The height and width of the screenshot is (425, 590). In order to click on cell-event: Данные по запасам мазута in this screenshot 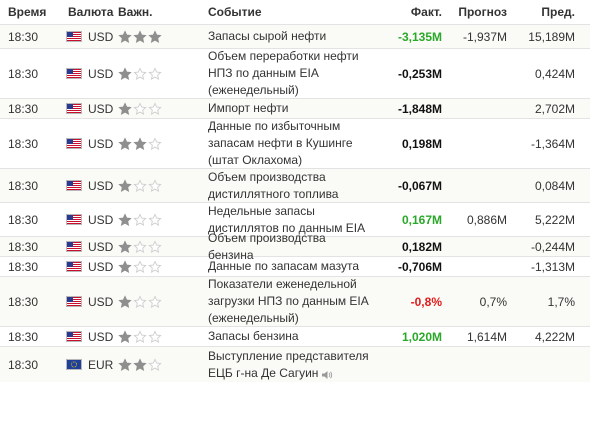, I will do `click(285, 266)`.